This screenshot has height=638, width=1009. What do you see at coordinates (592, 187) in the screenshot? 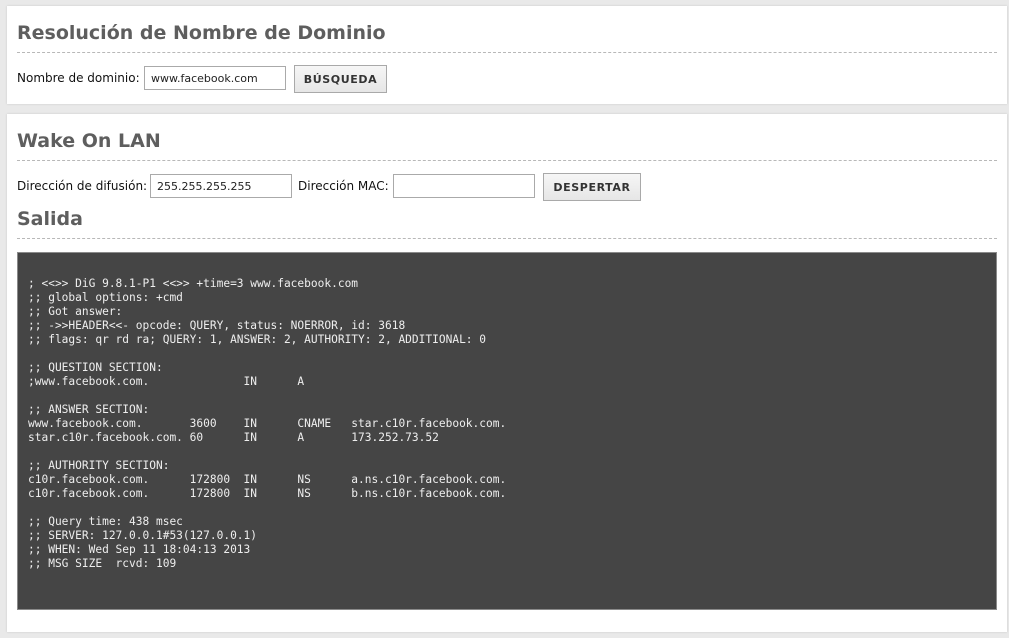
I see `wake-button: DESPERTAR` at bounding box center [592, 187].